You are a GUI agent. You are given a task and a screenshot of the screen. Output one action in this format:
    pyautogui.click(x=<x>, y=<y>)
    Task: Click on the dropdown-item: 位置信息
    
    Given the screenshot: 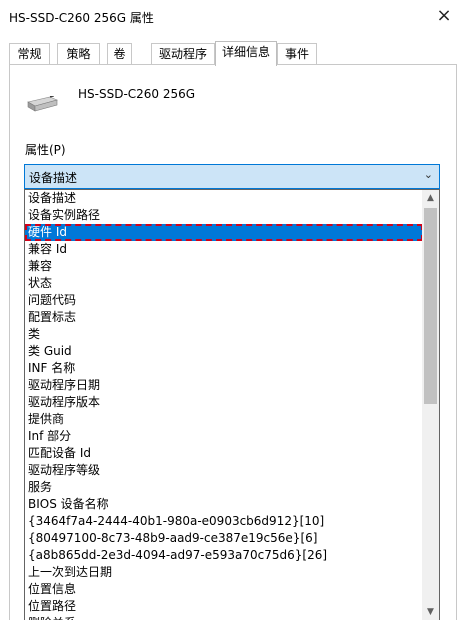 What is the action you would take?
    pyautogui.click(x=224, y=589)
    